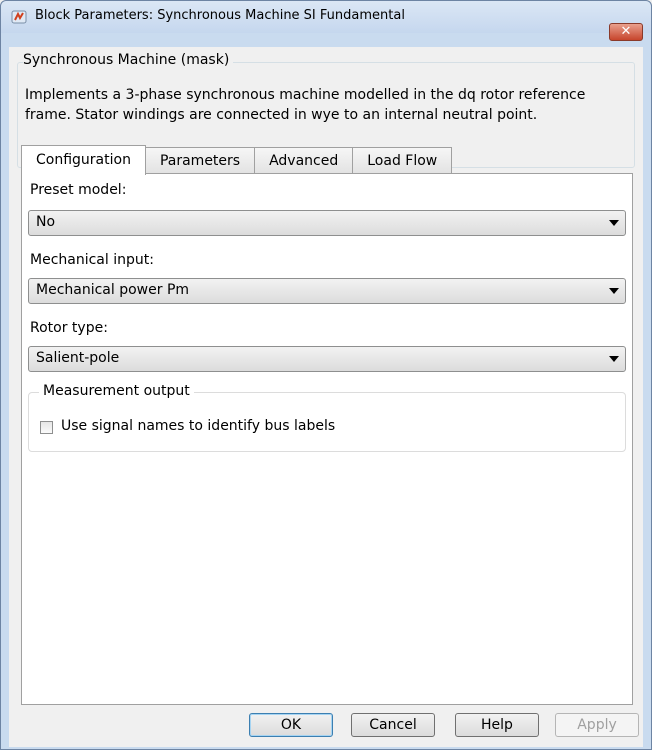 This screenshot has height=750, width=652. I want to click on preset-model-dropdown: No, so click(327, 223).